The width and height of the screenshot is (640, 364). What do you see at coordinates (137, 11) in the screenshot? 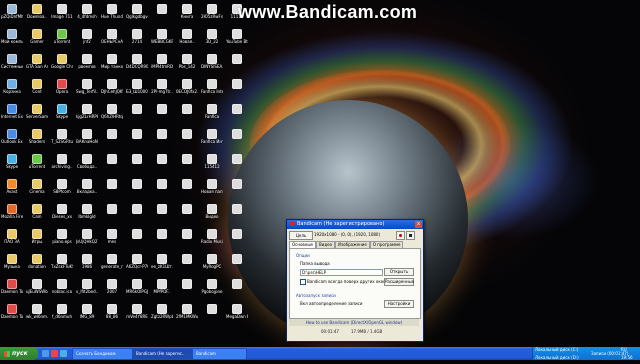
I see `desktop-icon: Qglkgdbgvq` at bounding box center [137, 11].